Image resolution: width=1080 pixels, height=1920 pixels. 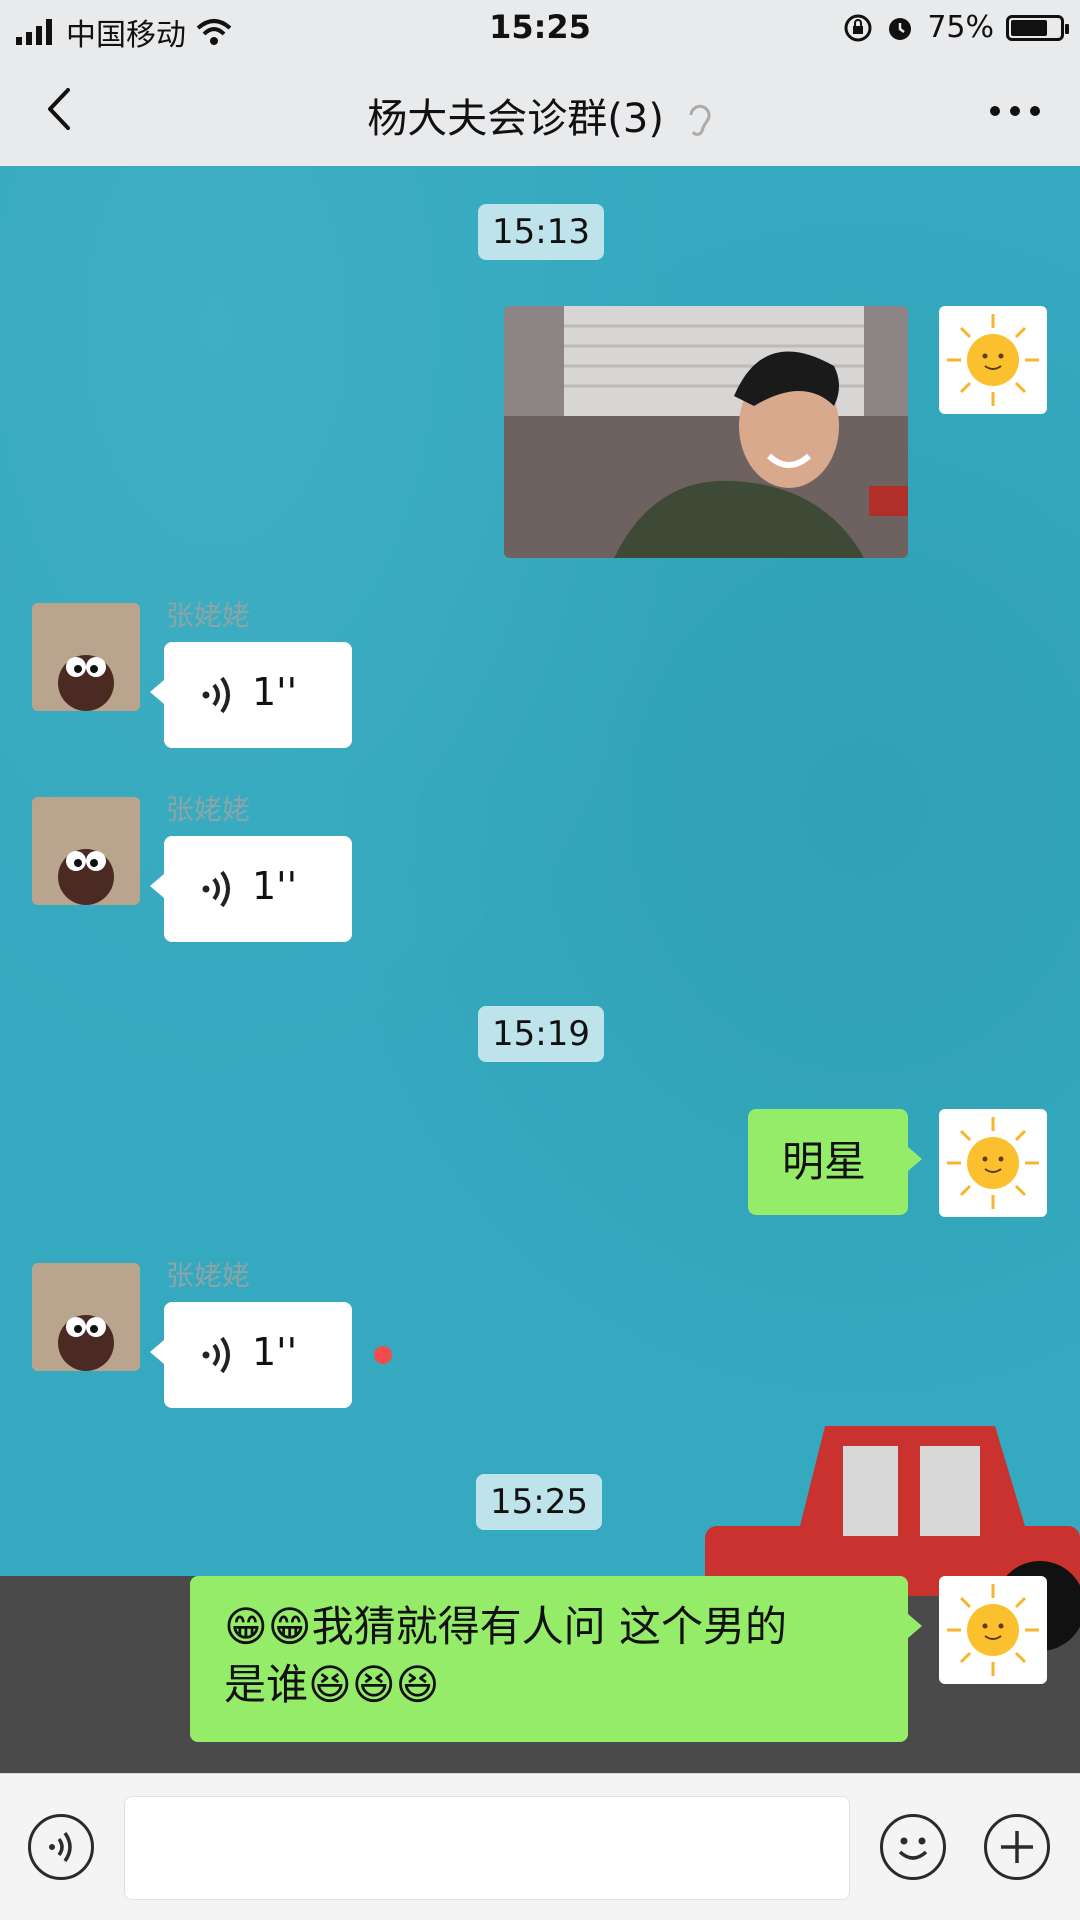 I want to click on chat-title-text: 杨大夫会诊群(3), so click(x=515, y=119).